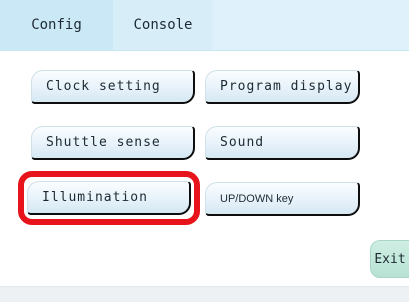 Image resolution: width=409 pixels, height=302 pixels. I want to click on illumination-button: Illumination, so click(109, 198).